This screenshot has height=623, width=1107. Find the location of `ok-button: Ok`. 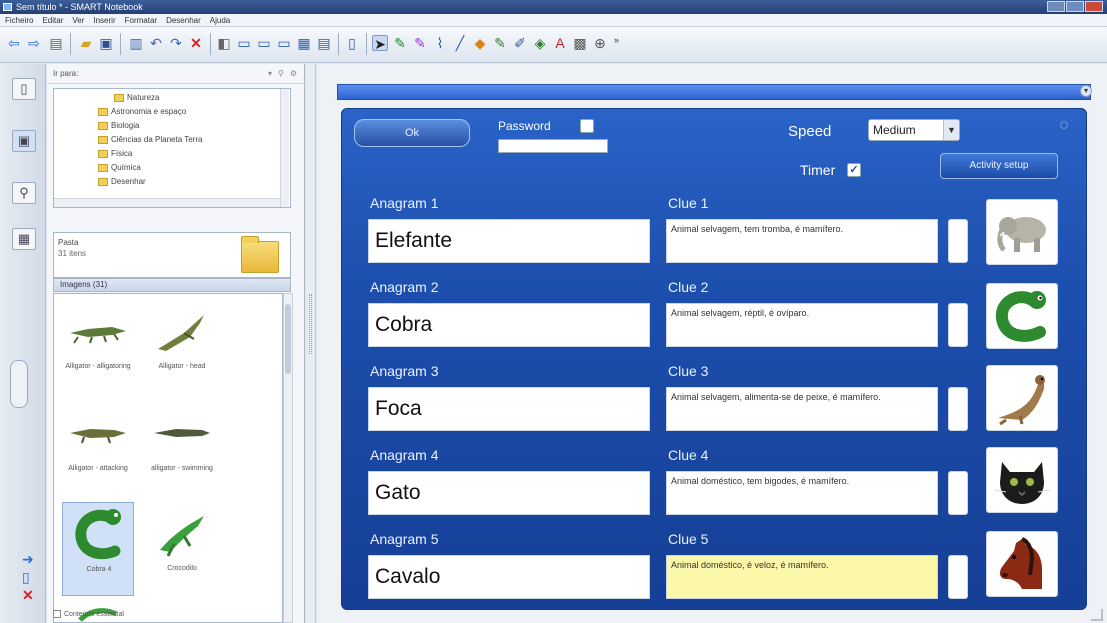

ok-button: Ok is located at coordinates (412, 133).